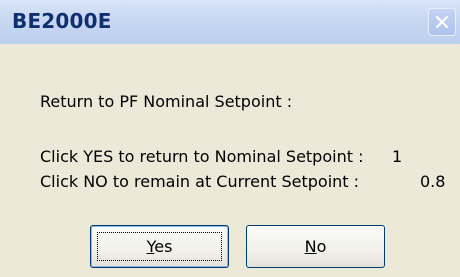 This screenshot has width=460, height=277. I want to click on no-accelerator: N, so click(310, 246).